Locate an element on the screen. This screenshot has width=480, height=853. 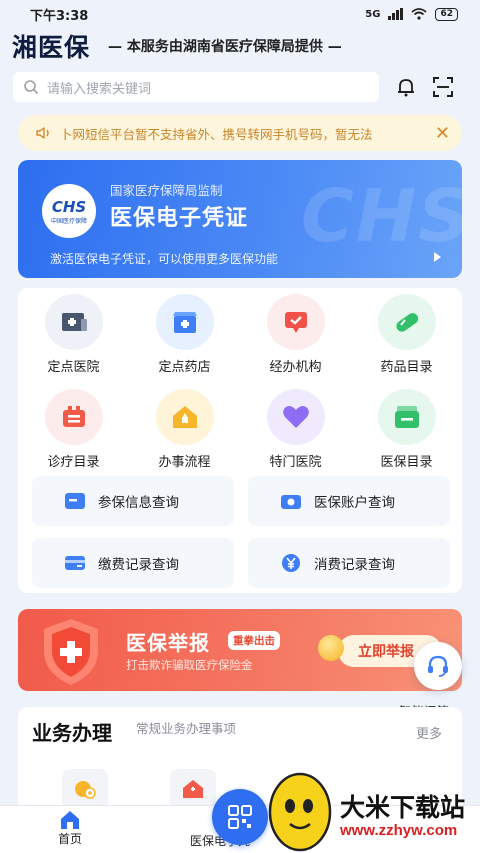
speaker-icon is located at coordinates (42, 133).